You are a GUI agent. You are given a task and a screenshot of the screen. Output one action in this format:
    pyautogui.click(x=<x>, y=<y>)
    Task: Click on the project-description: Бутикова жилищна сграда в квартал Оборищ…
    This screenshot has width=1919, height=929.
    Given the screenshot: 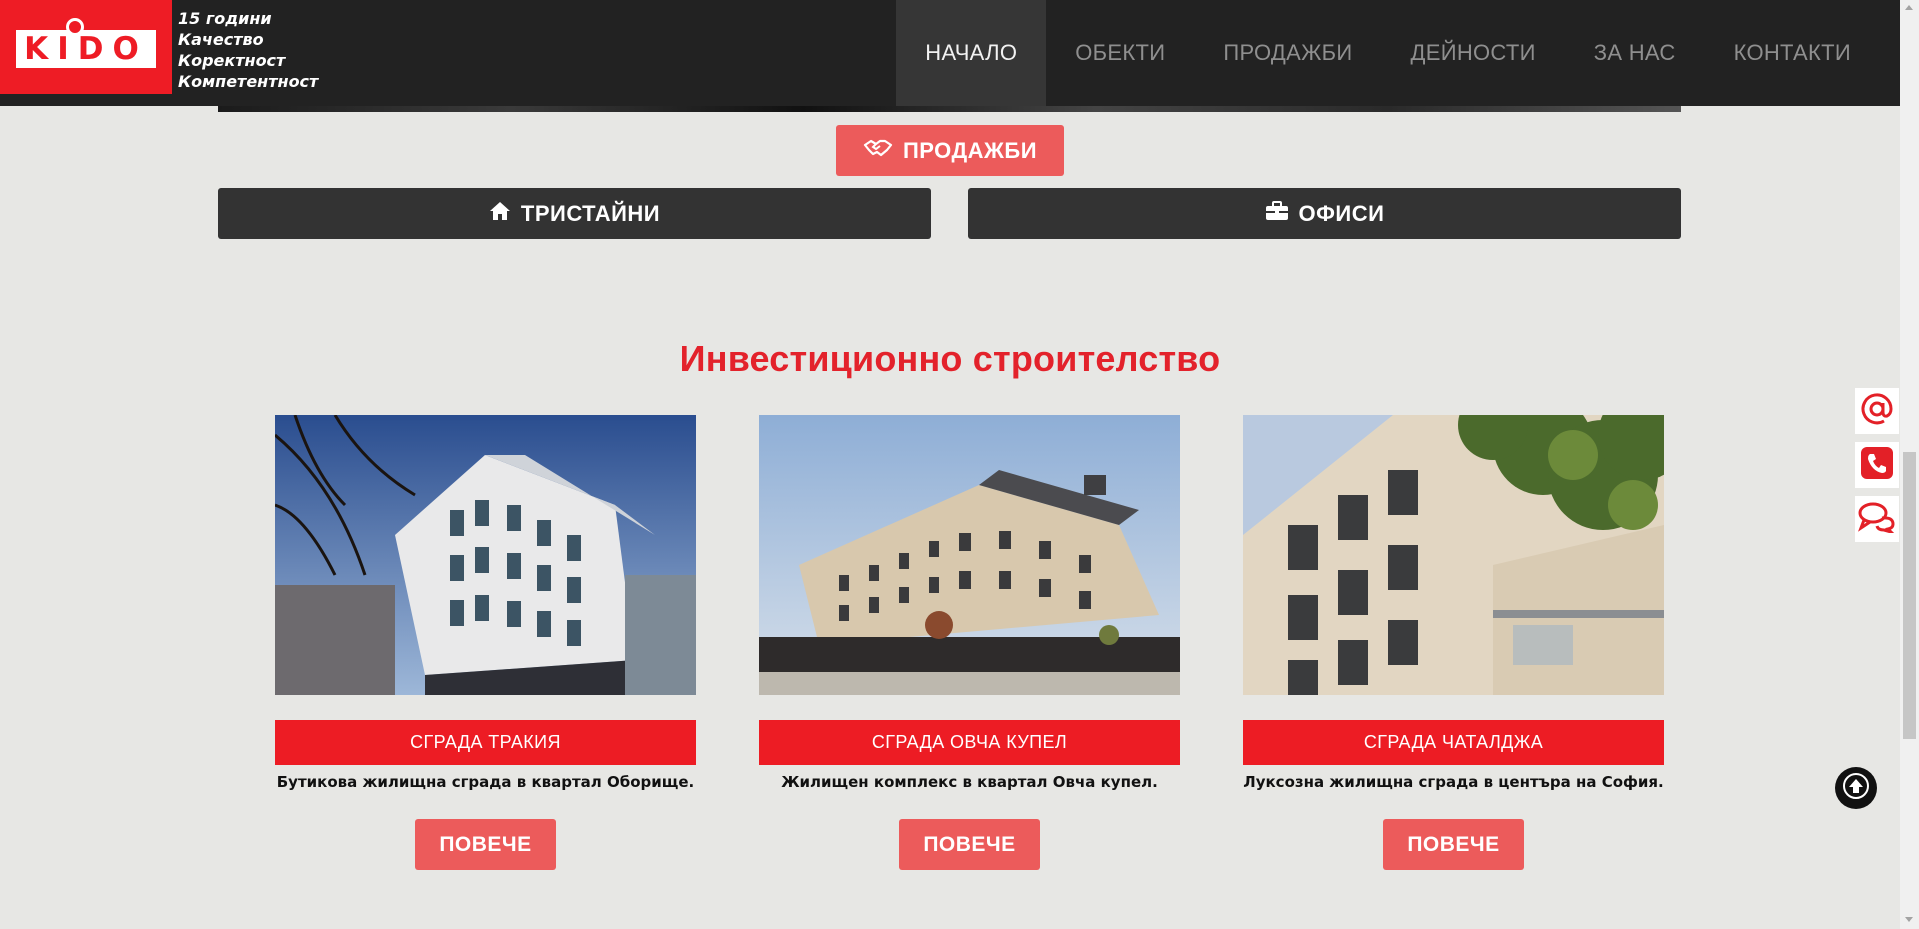 What is the action you would take?
    pyautogui.click(x=485, y=782)
    